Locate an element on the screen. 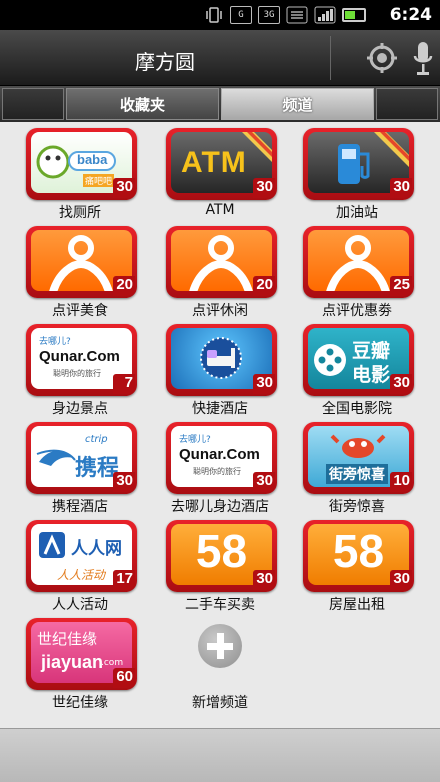  jiayuan-logo-text: 世纪佳缘 is located at coordinates (67, 639).